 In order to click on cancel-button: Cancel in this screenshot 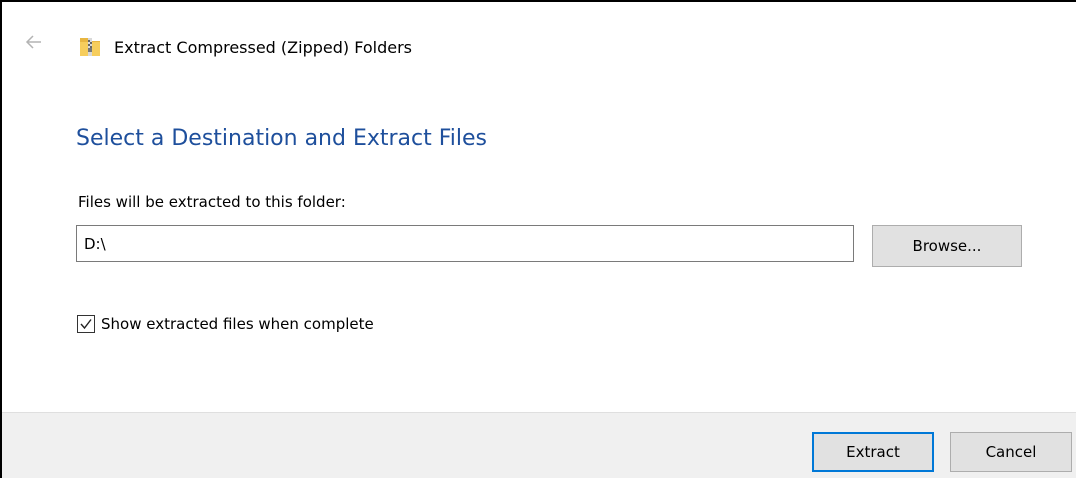, I will do `click(1011, 452)`.